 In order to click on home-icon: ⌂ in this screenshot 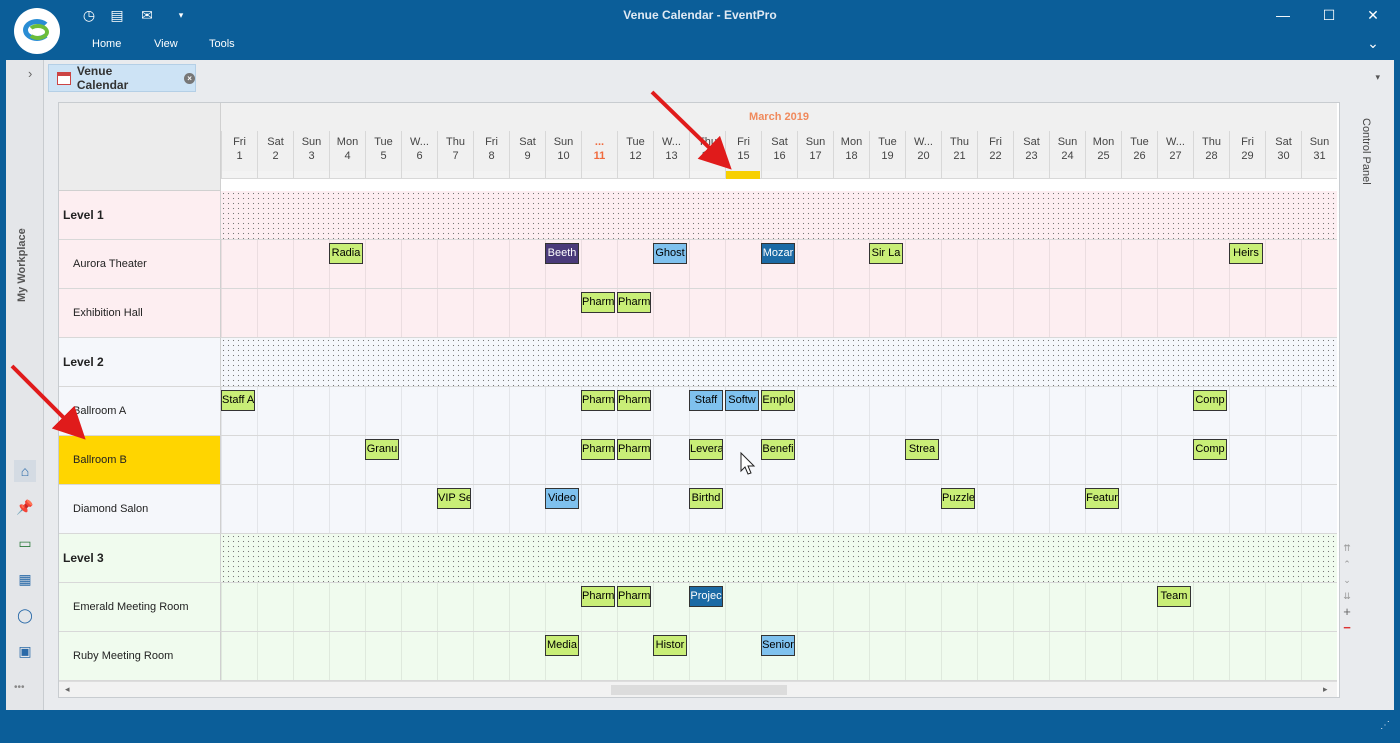, I will do `click(25, 471)`.